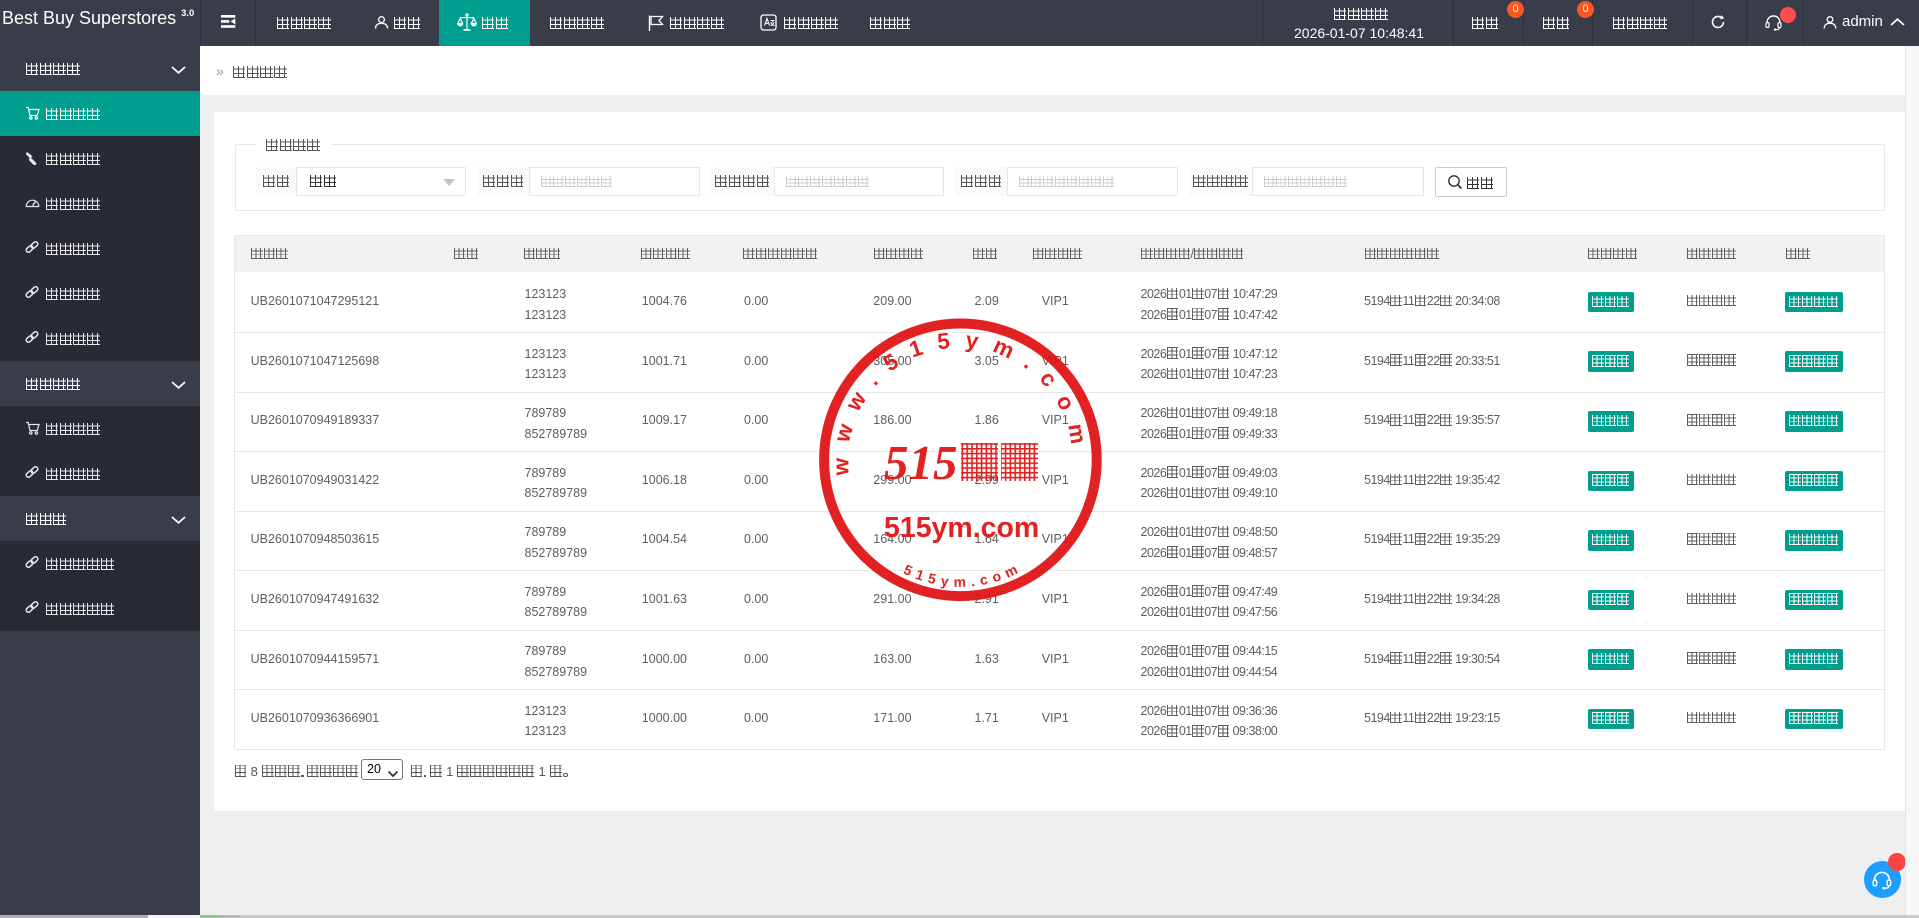  Describe the element at coordinates (961, 528) in the screenshot. I see `svg-text: 515ym.com` at that location.